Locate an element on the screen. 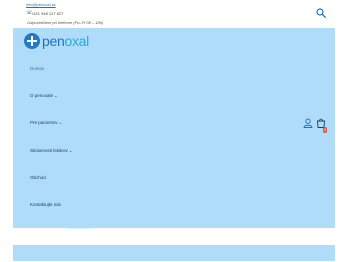  user-icon is located at coordinates (308, 123).